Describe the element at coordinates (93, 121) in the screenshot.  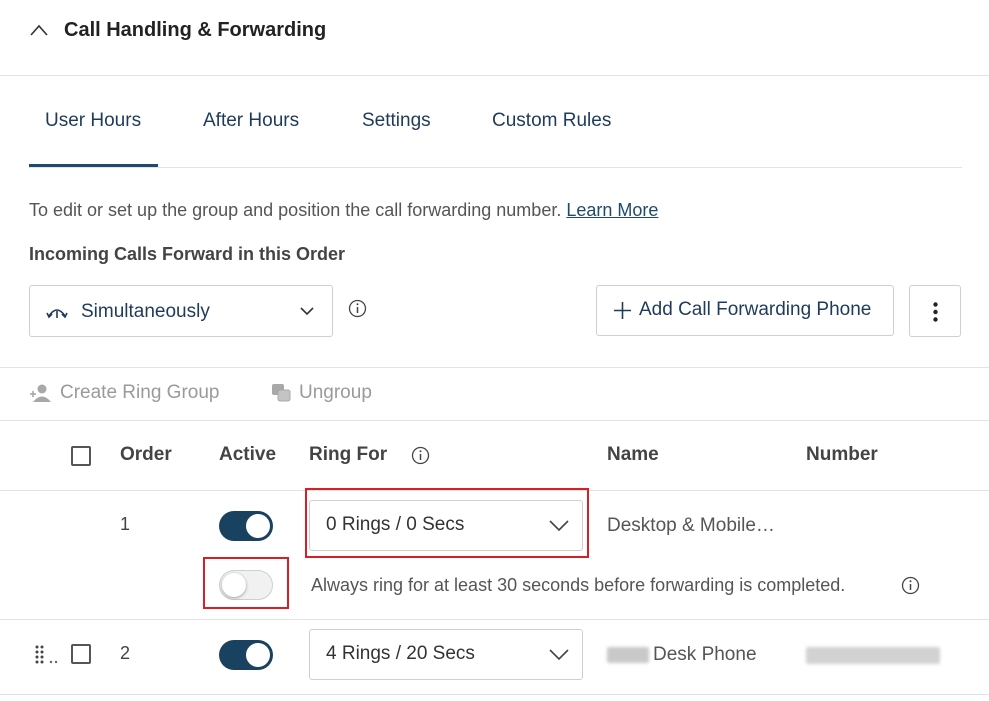
I see `tab-user-hours: User Hours` at that location.